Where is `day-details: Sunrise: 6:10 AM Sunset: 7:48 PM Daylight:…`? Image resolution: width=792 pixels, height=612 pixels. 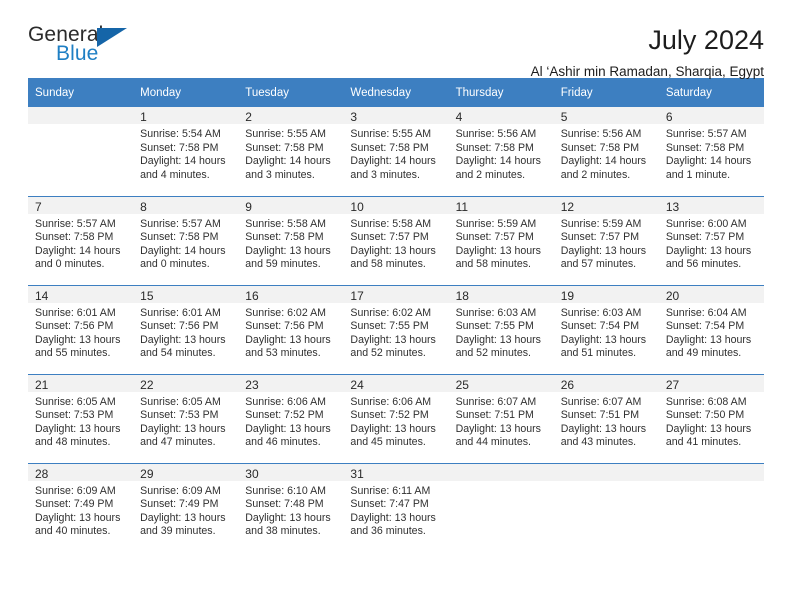 day-details: Sunrise: 6:10 AM Sunset: 7:48 PM Daylight:… is located at coordinates (290, 510).